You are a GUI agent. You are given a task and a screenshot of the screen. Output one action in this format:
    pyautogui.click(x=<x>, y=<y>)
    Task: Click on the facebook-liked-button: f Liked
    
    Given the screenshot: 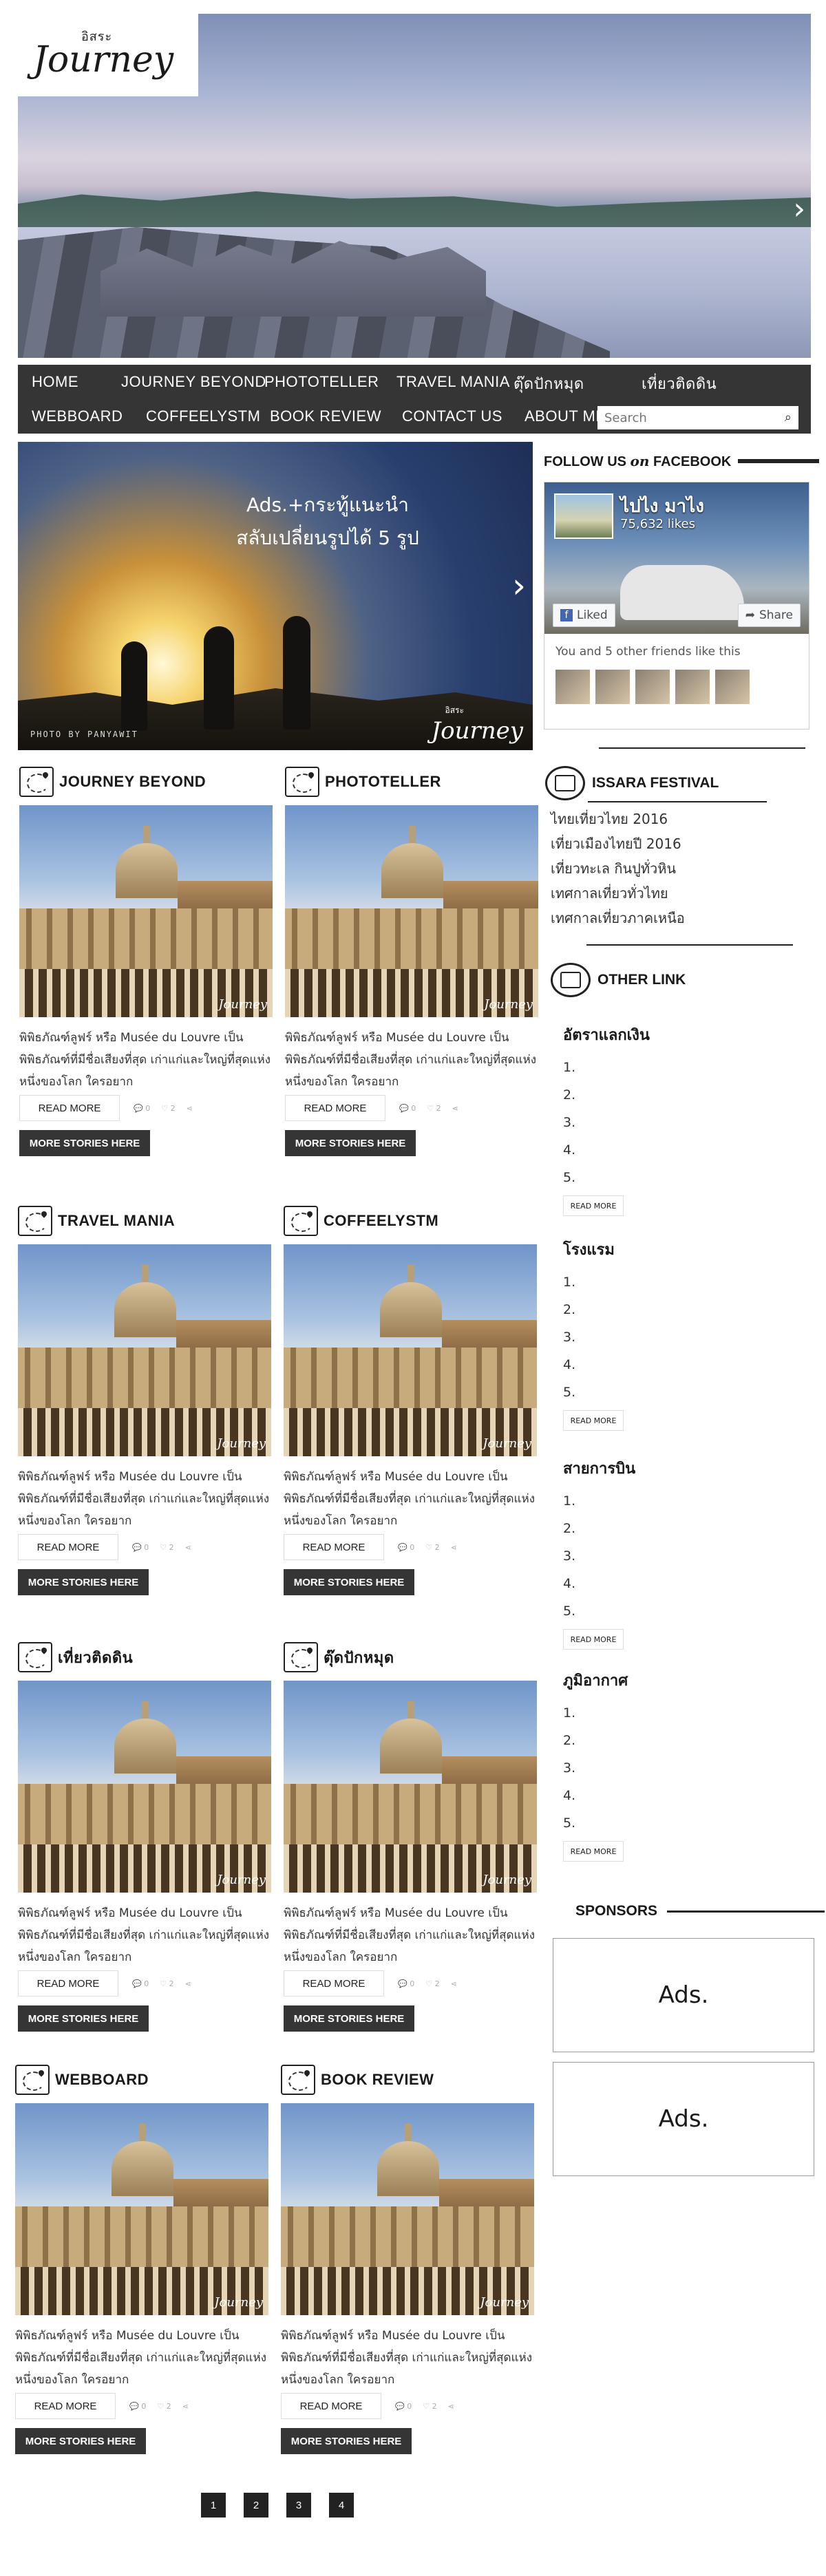 What is the action you would take?
    pyautogui.click(x=584, y=615)
    